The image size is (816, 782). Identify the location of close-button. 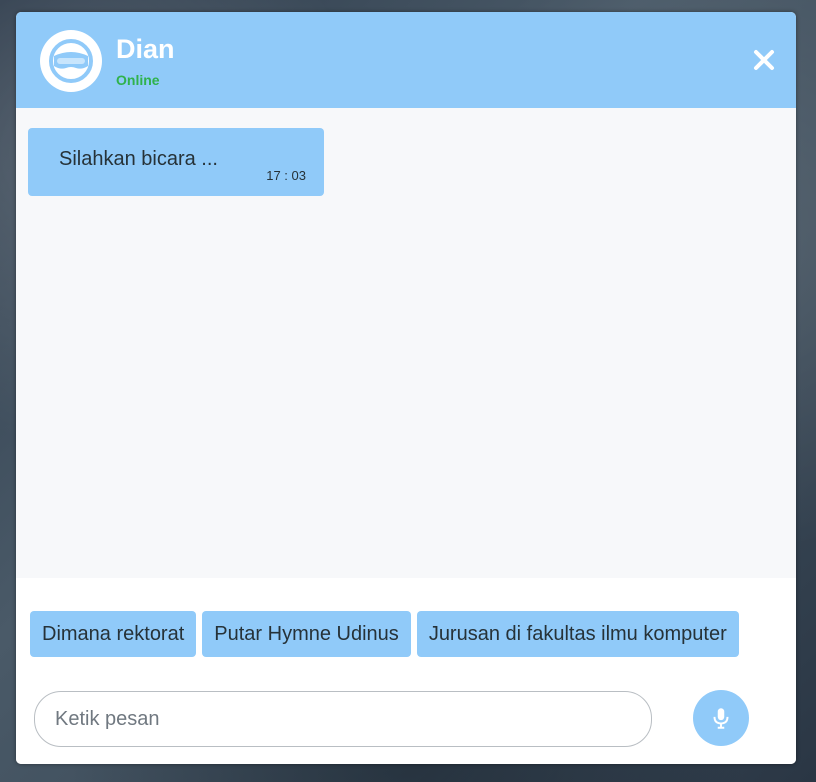
(764, 60).